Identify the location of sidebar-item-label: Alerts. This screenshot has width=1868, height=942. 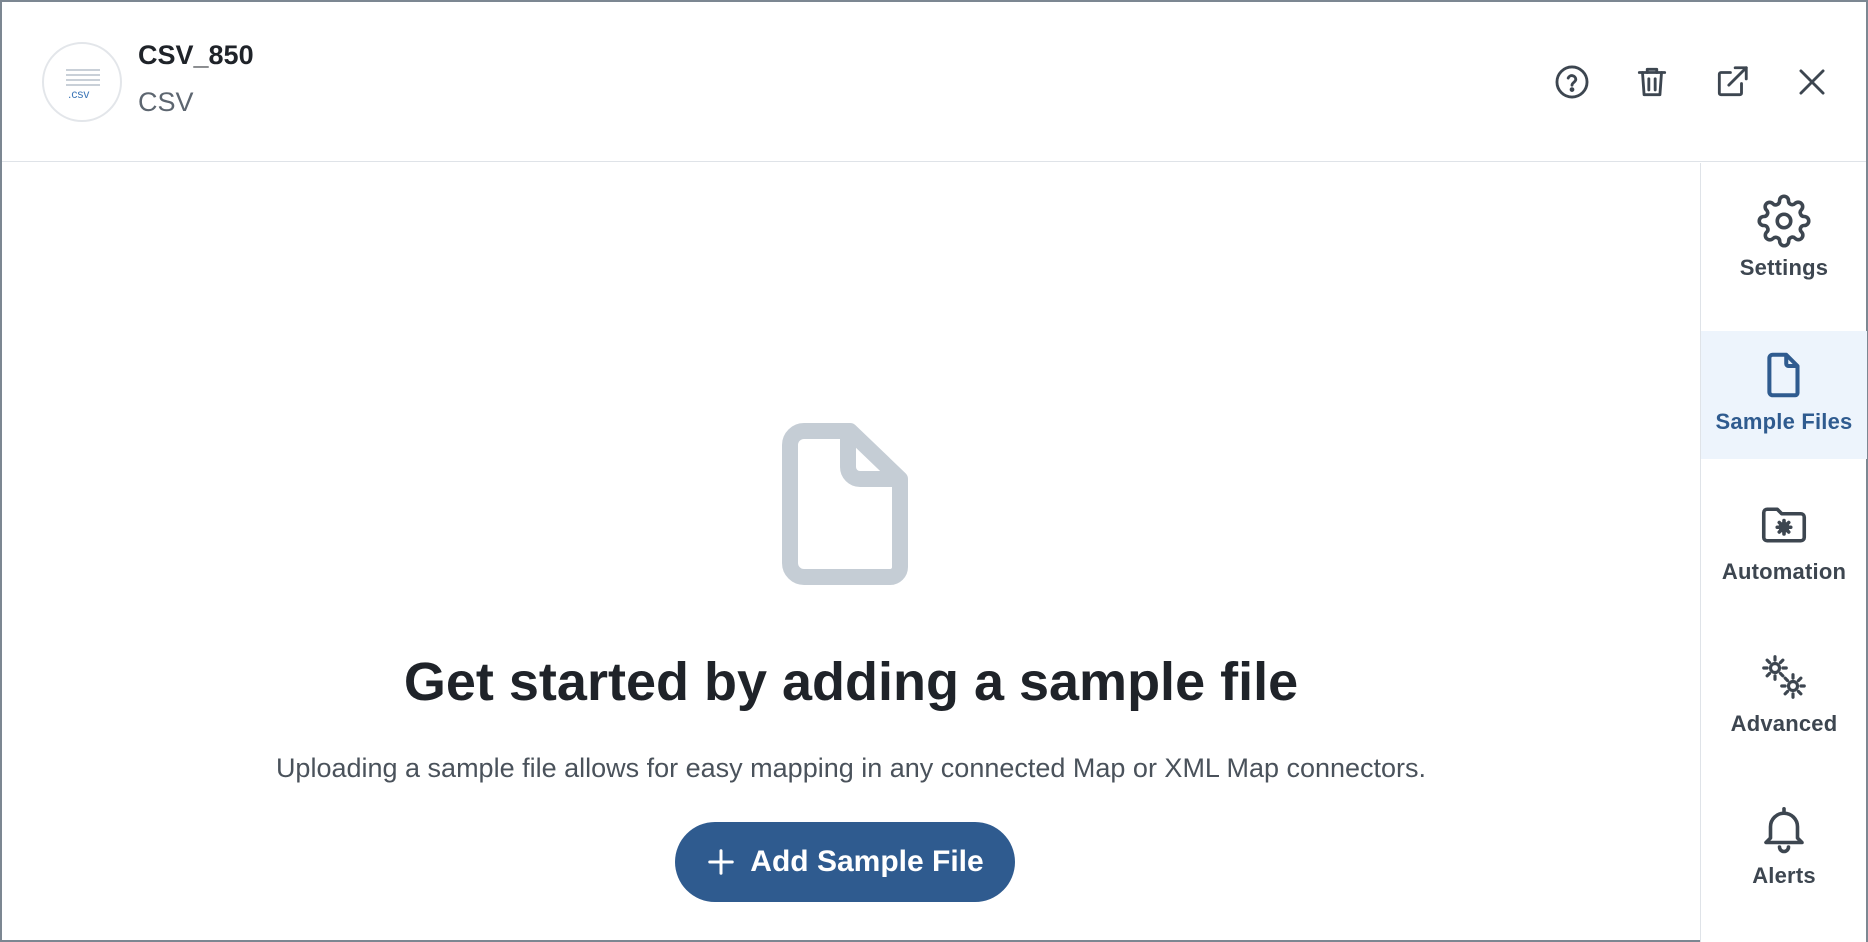
(1784, 875).